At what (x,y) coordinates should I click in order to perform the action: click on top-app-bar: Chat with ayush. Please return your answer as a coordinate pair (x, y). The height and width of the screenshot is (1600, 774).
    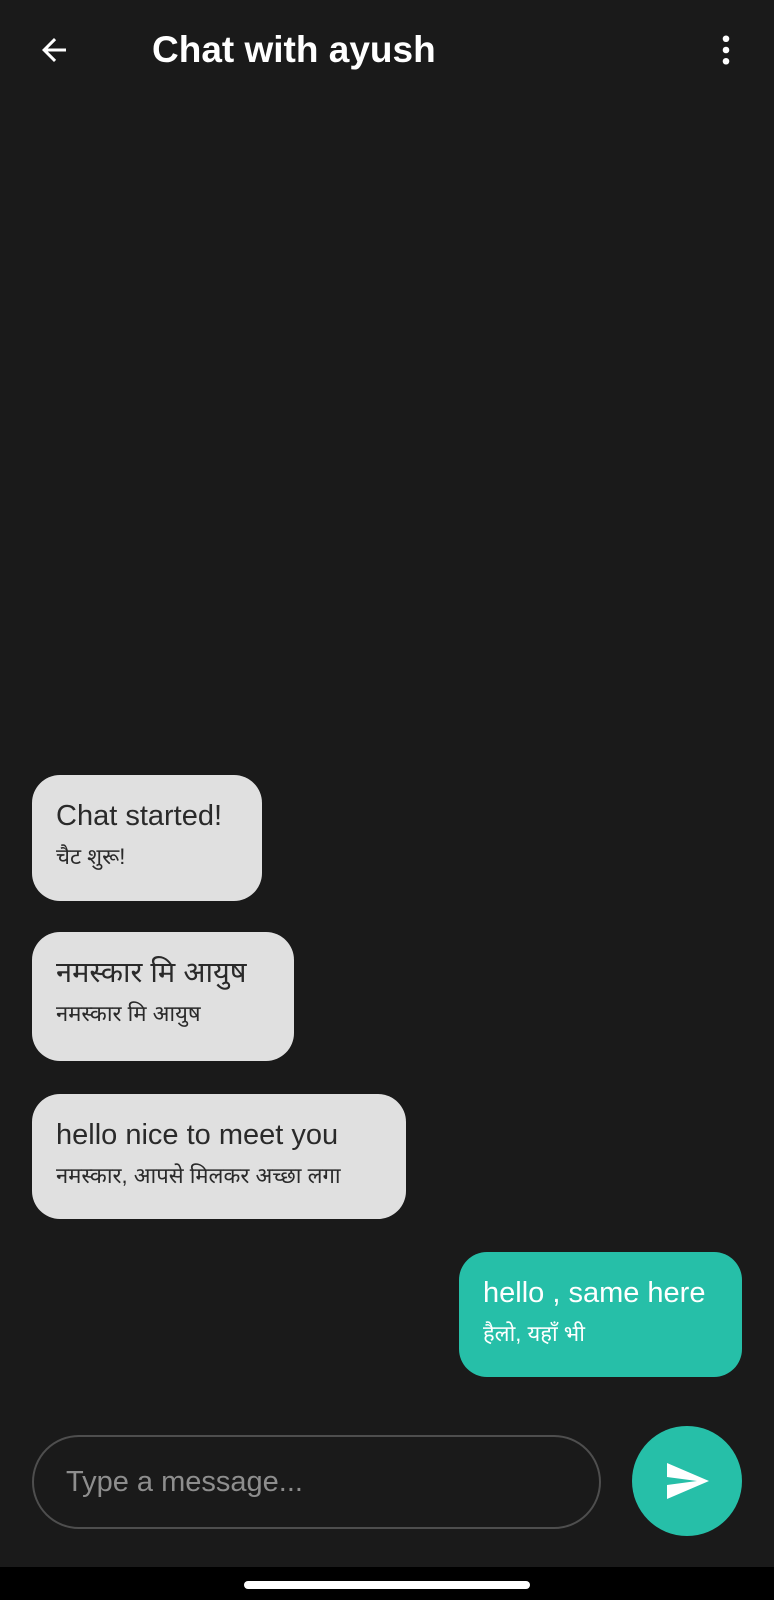
    Looking at the image, I should click on (387, 50).